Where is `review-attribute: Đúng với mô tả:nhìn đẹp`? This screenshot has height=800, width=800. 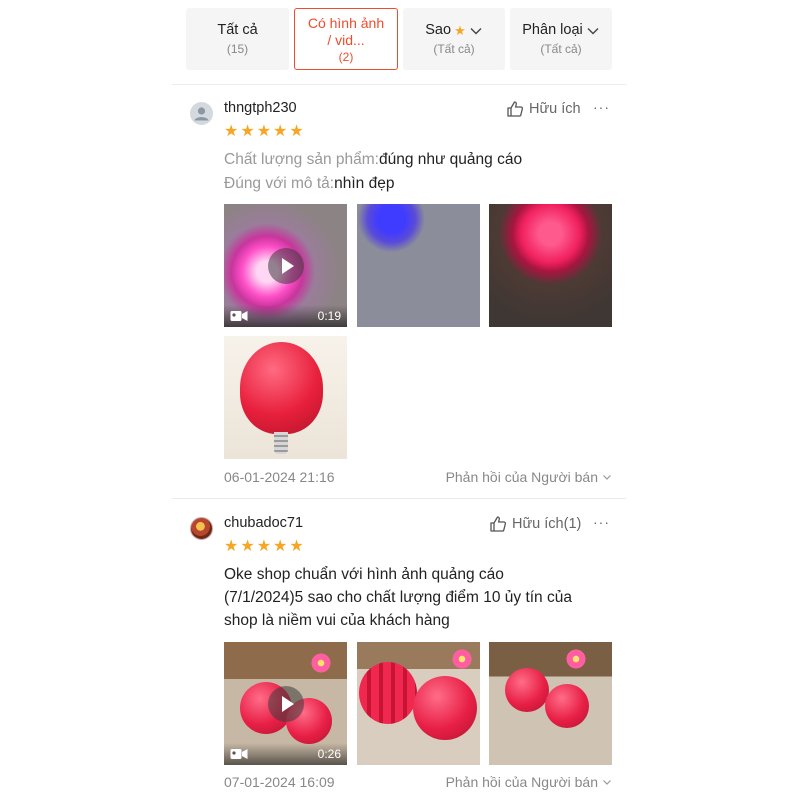 review-attribute: Đúng với mô tả:nhìn đẹp is located at coordinates (309, 183).